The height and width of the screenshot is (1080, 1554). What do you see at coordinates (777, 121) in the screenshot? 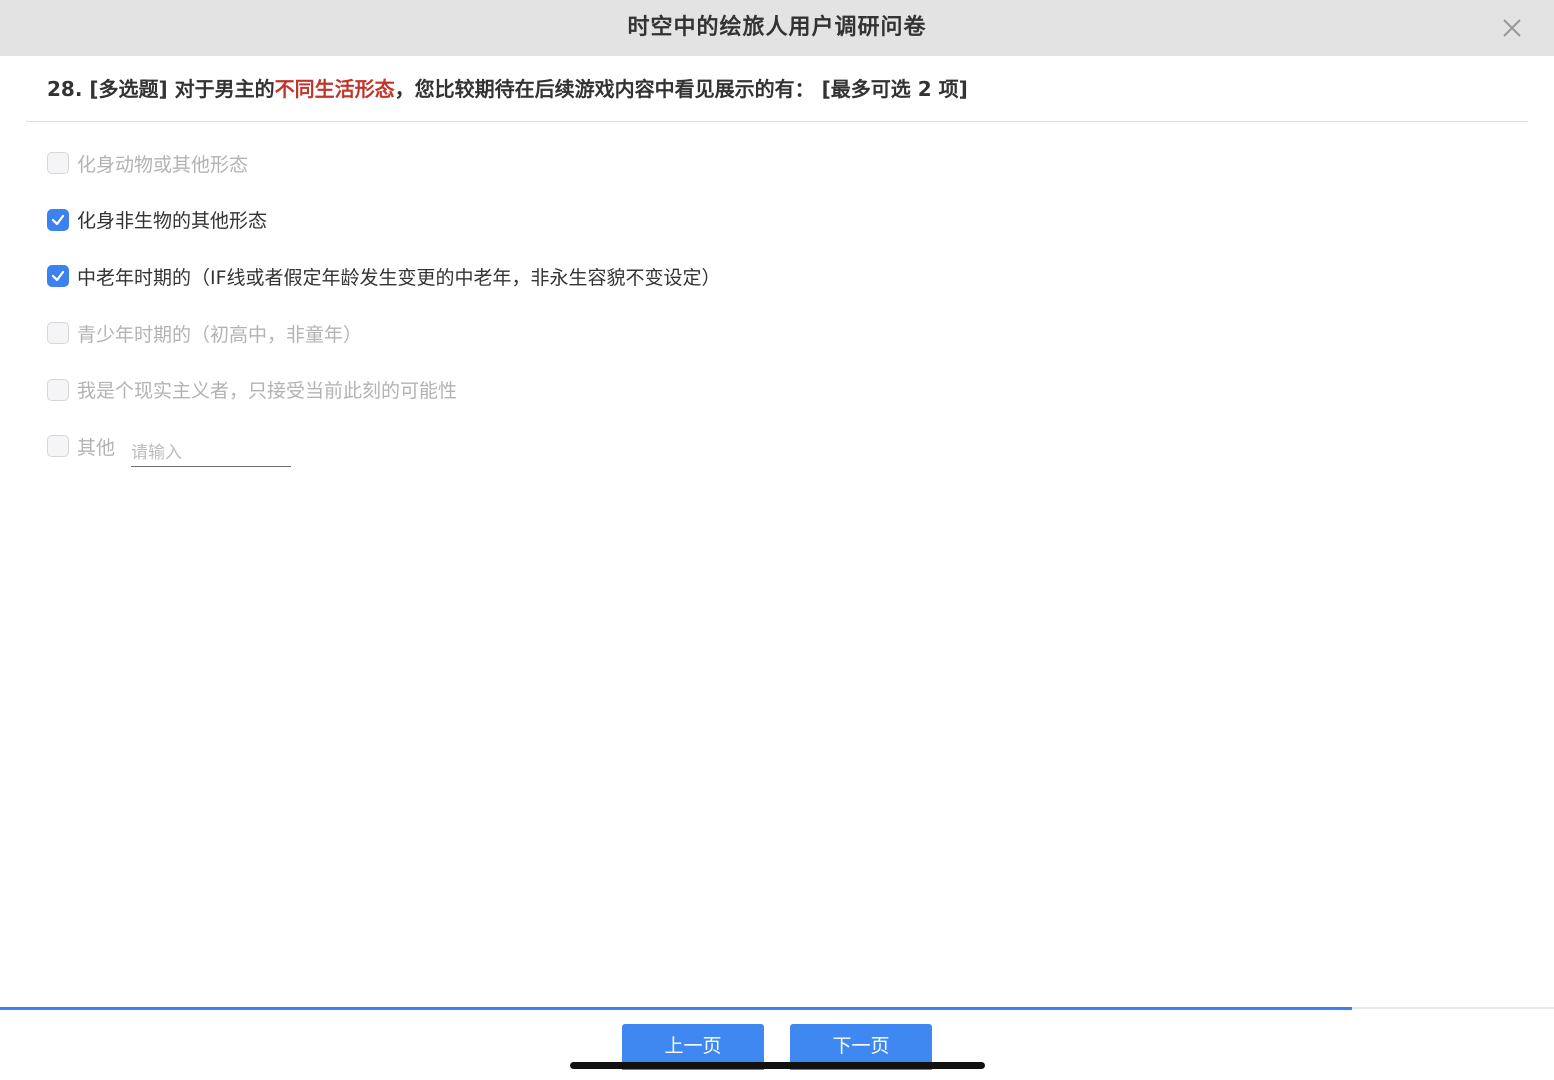
I see `question-divider` at bounding box center [777, 121].